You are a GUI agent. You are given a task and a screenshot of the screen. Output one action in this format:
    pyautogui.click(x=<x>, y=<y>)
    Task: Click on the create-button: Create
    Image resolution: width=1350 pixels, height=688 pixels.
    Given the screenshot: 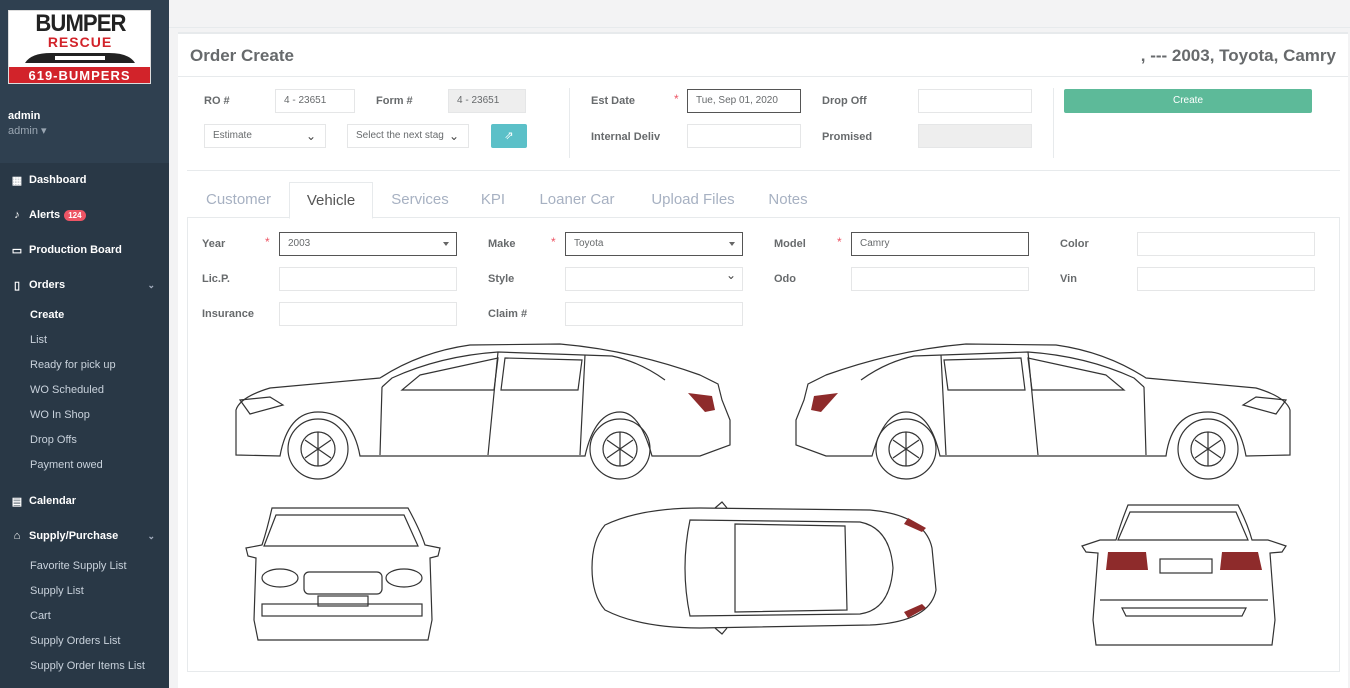 What is the action you would take?
    pyautogui.click(x=1188, y=101)
    